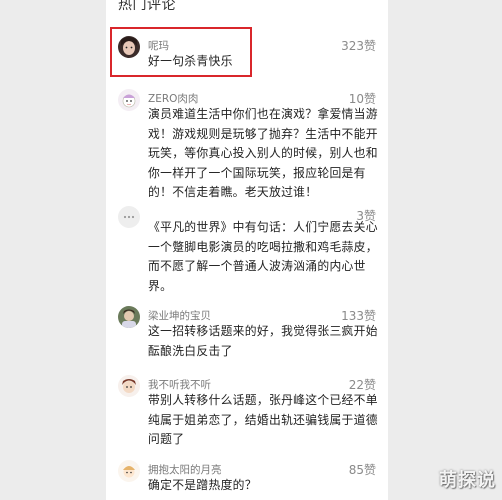  Describe the element at coordinates (179, 315) in the screenshot. I see `comment-username: 梁业坤的宝贝` at that location.